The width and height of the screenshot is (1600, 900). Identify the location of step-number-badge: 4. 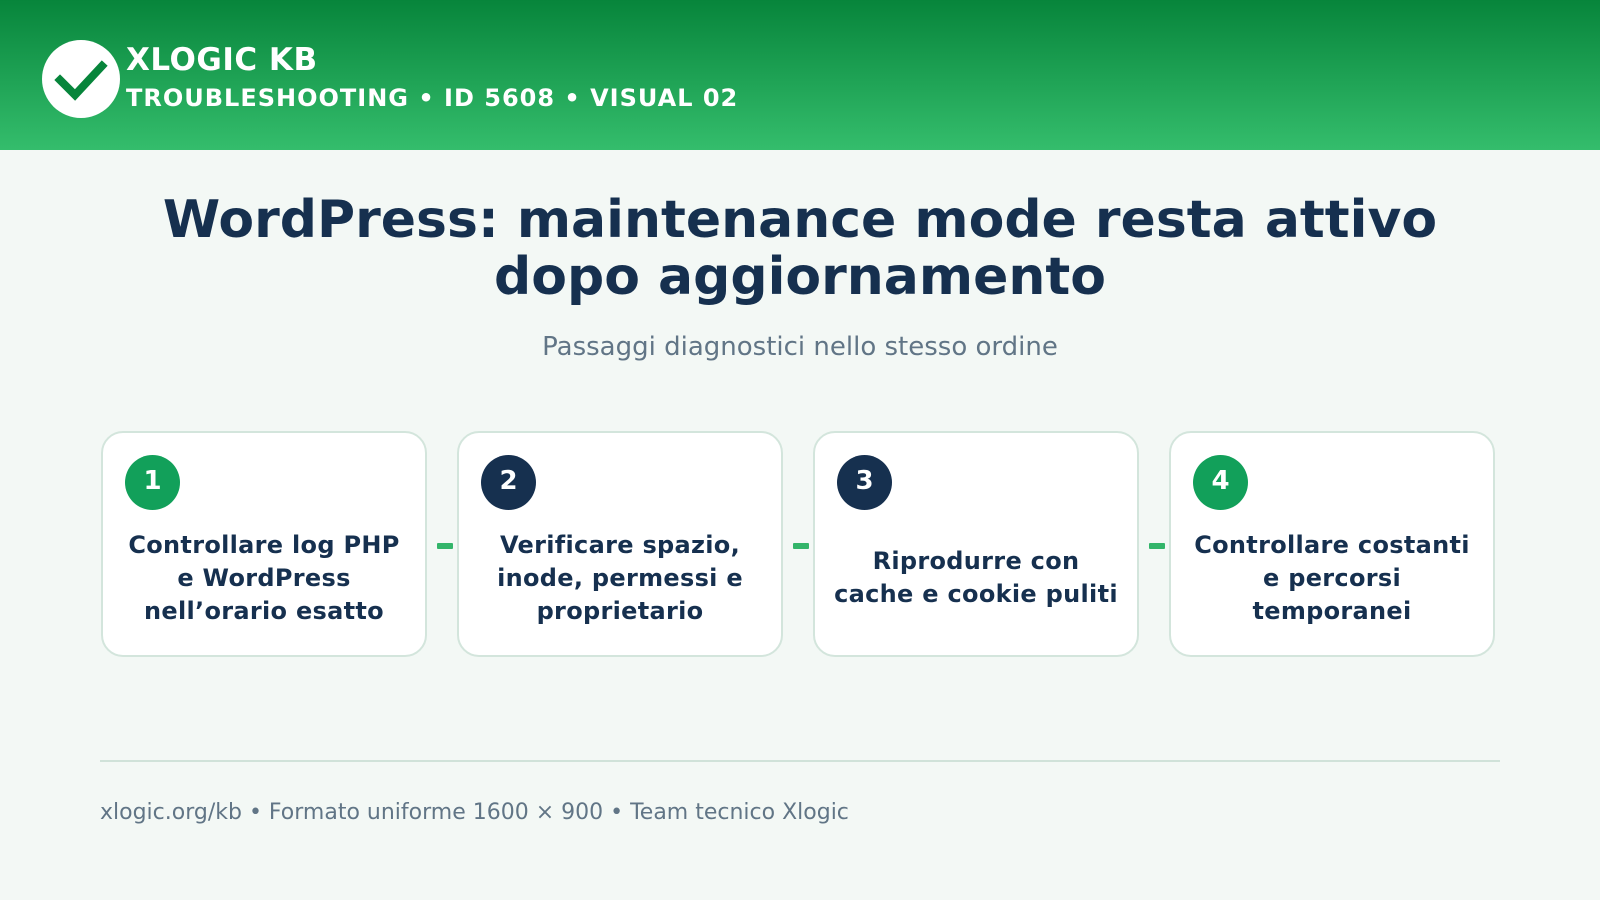
(1220, 482).